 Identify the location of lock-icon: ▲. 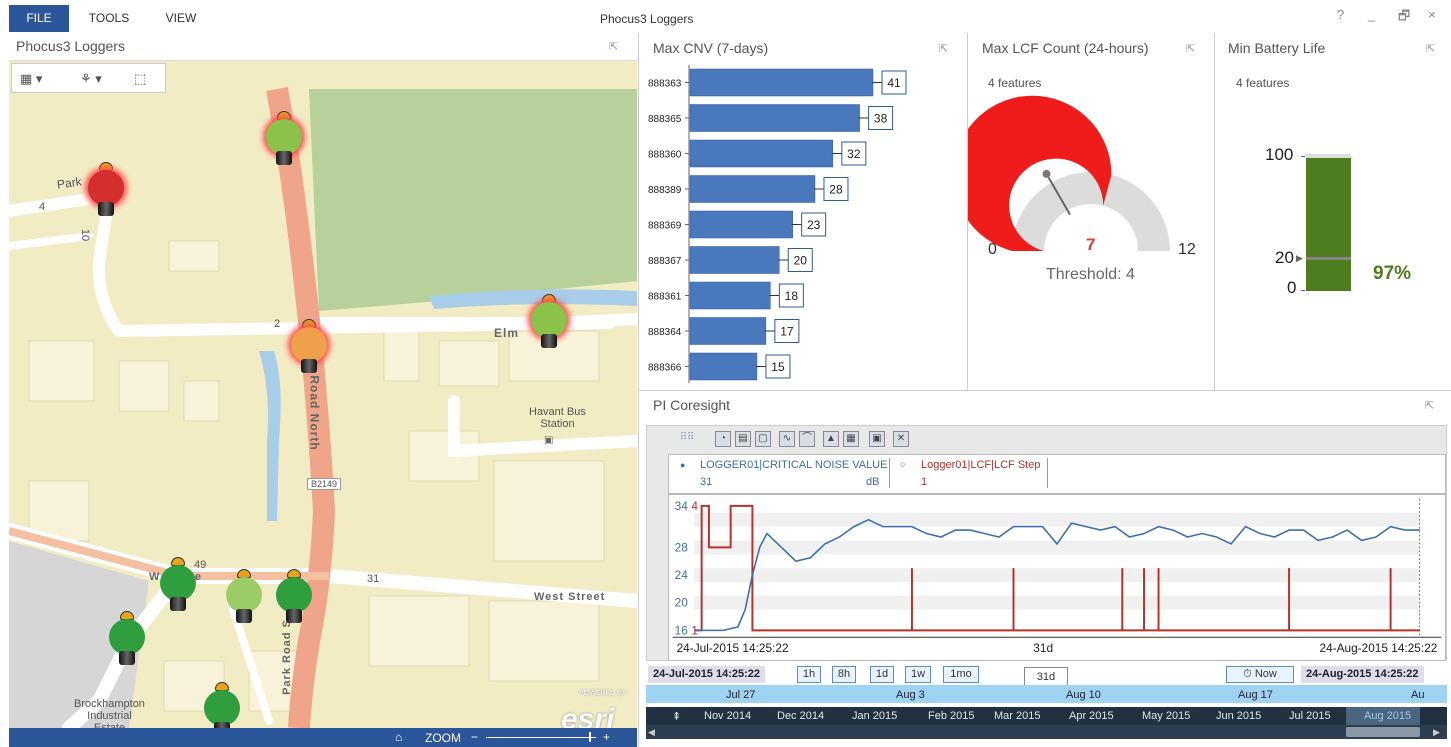
(831, 439).